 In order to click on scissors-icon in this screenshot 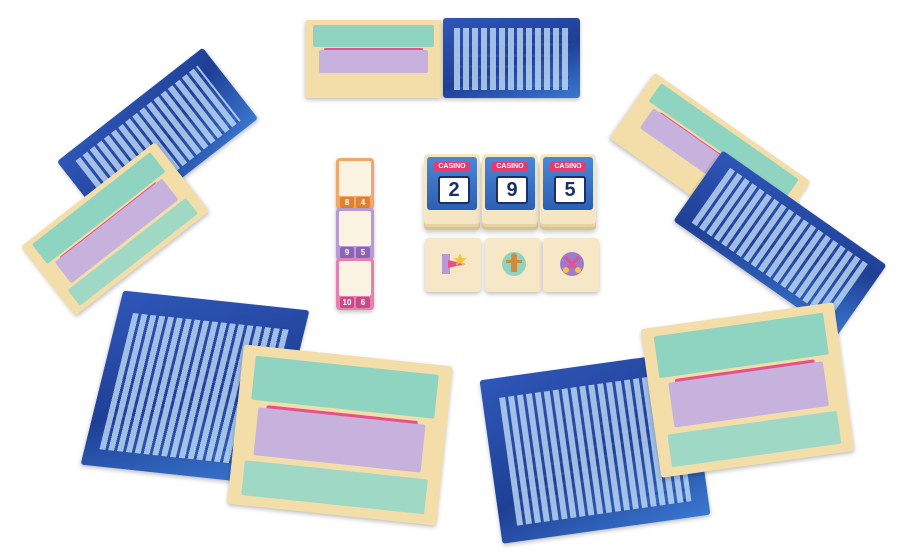, I will do `click(572, 264)`.